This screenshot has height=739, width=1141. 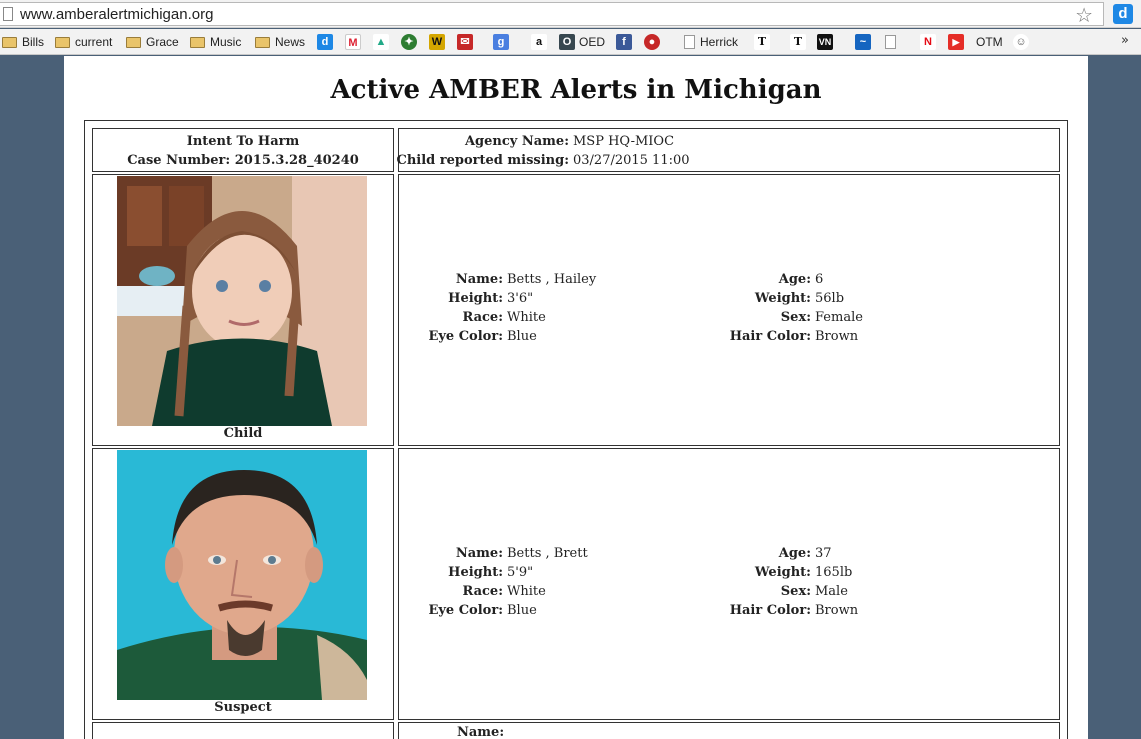 What do you see at coordinates (482, 160) in the screenshot?
I see `missing-label: Child reported missing:` at bounding box center [482, 160].